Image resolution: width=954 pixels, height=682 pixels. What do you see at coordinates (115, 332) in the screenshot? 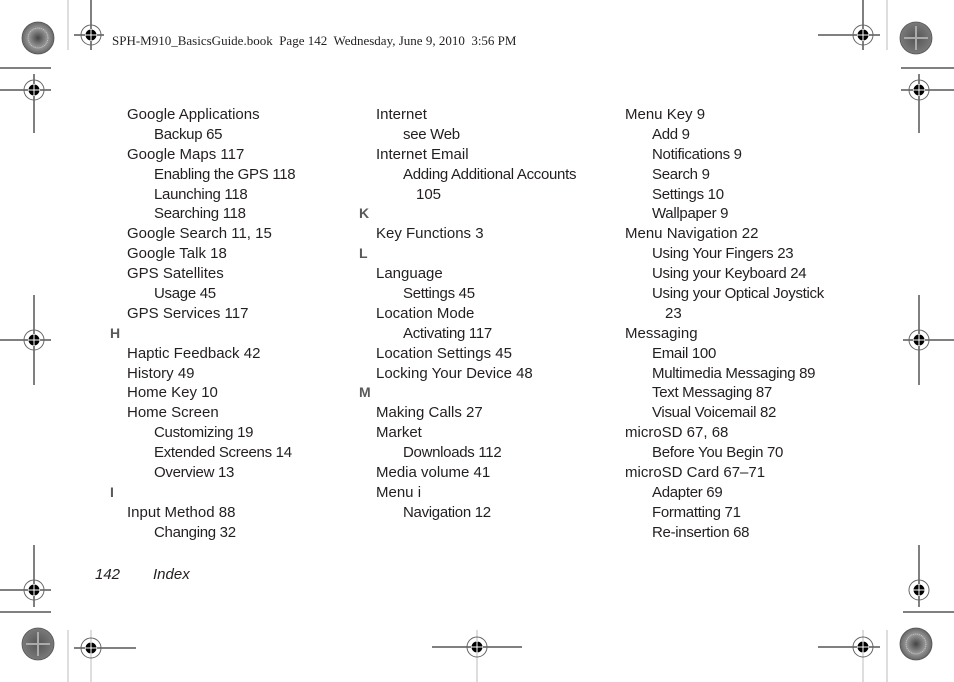
I see `index-letter-heading: H` at bounding box center [115, 332].